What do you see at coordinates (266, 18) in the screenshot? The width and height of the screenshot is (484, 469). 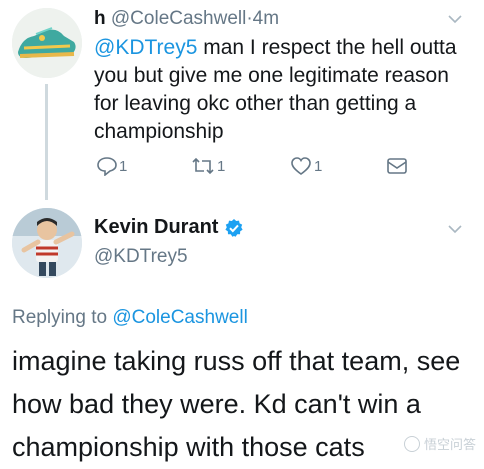 I see `tweet1-time: 4m` at bounding box center [266, 18].